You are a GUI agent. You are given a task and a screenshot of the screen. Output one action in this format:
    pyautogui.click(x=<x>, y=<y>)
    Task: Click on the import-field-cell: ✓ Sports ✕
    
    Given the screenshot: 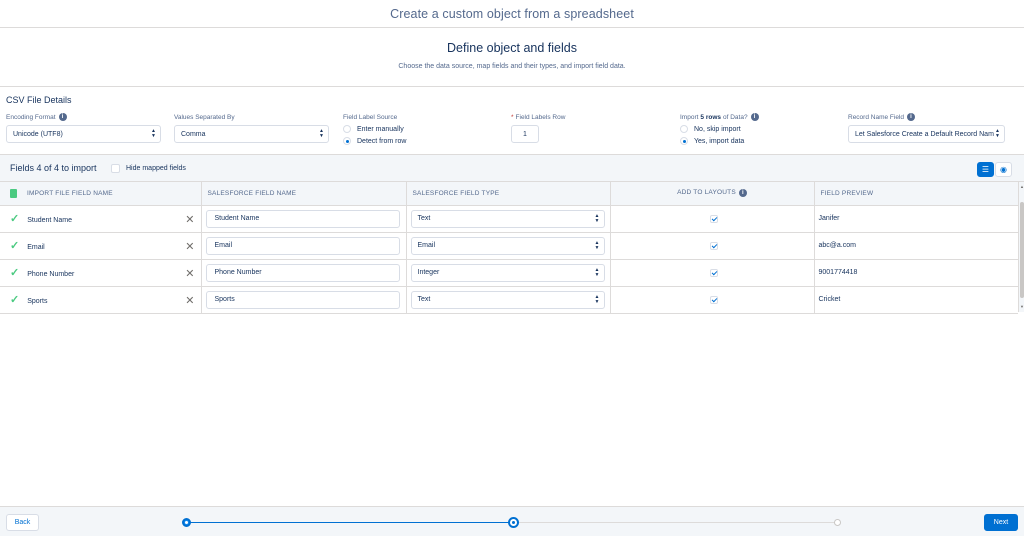 What is the action you would take?
    pyautogui.click(x=101, y=300)
    